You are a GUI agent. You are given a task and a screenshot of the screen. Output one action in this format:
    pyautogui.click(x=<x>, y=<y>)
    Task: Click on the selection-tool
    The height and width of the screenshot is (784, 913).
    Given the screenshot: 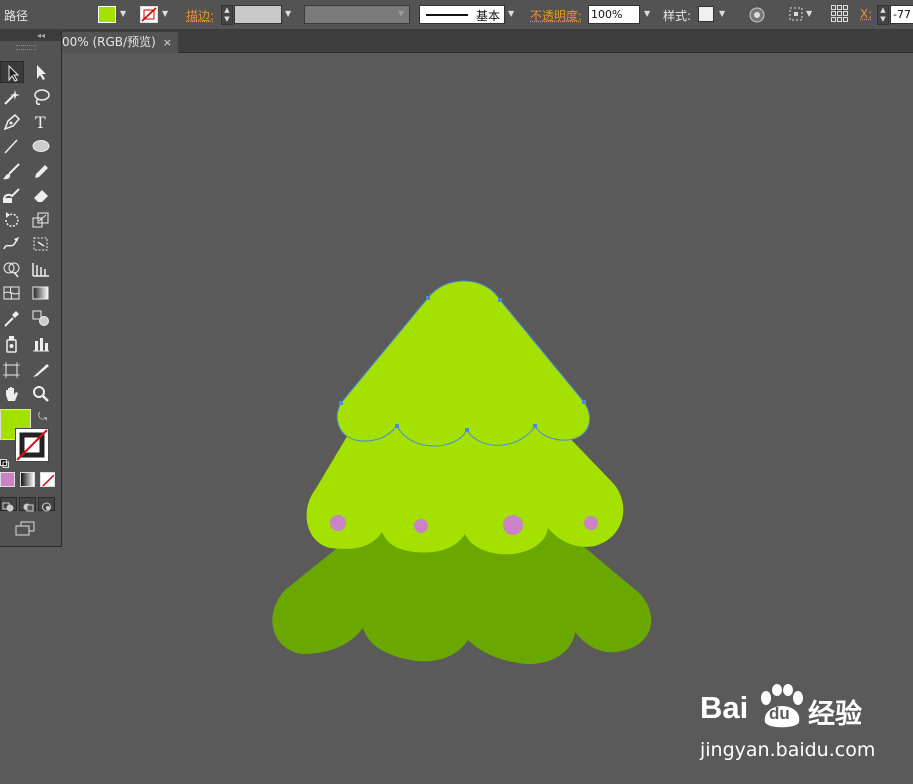 What is the action you would take?
    pyautogui.click(x=12, y=72)
    